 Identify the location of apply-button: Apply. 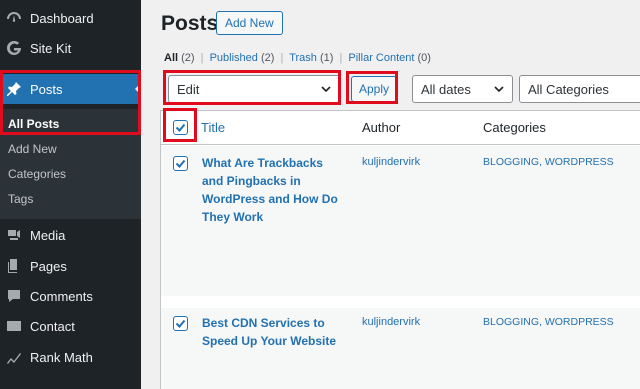
(374, 89).